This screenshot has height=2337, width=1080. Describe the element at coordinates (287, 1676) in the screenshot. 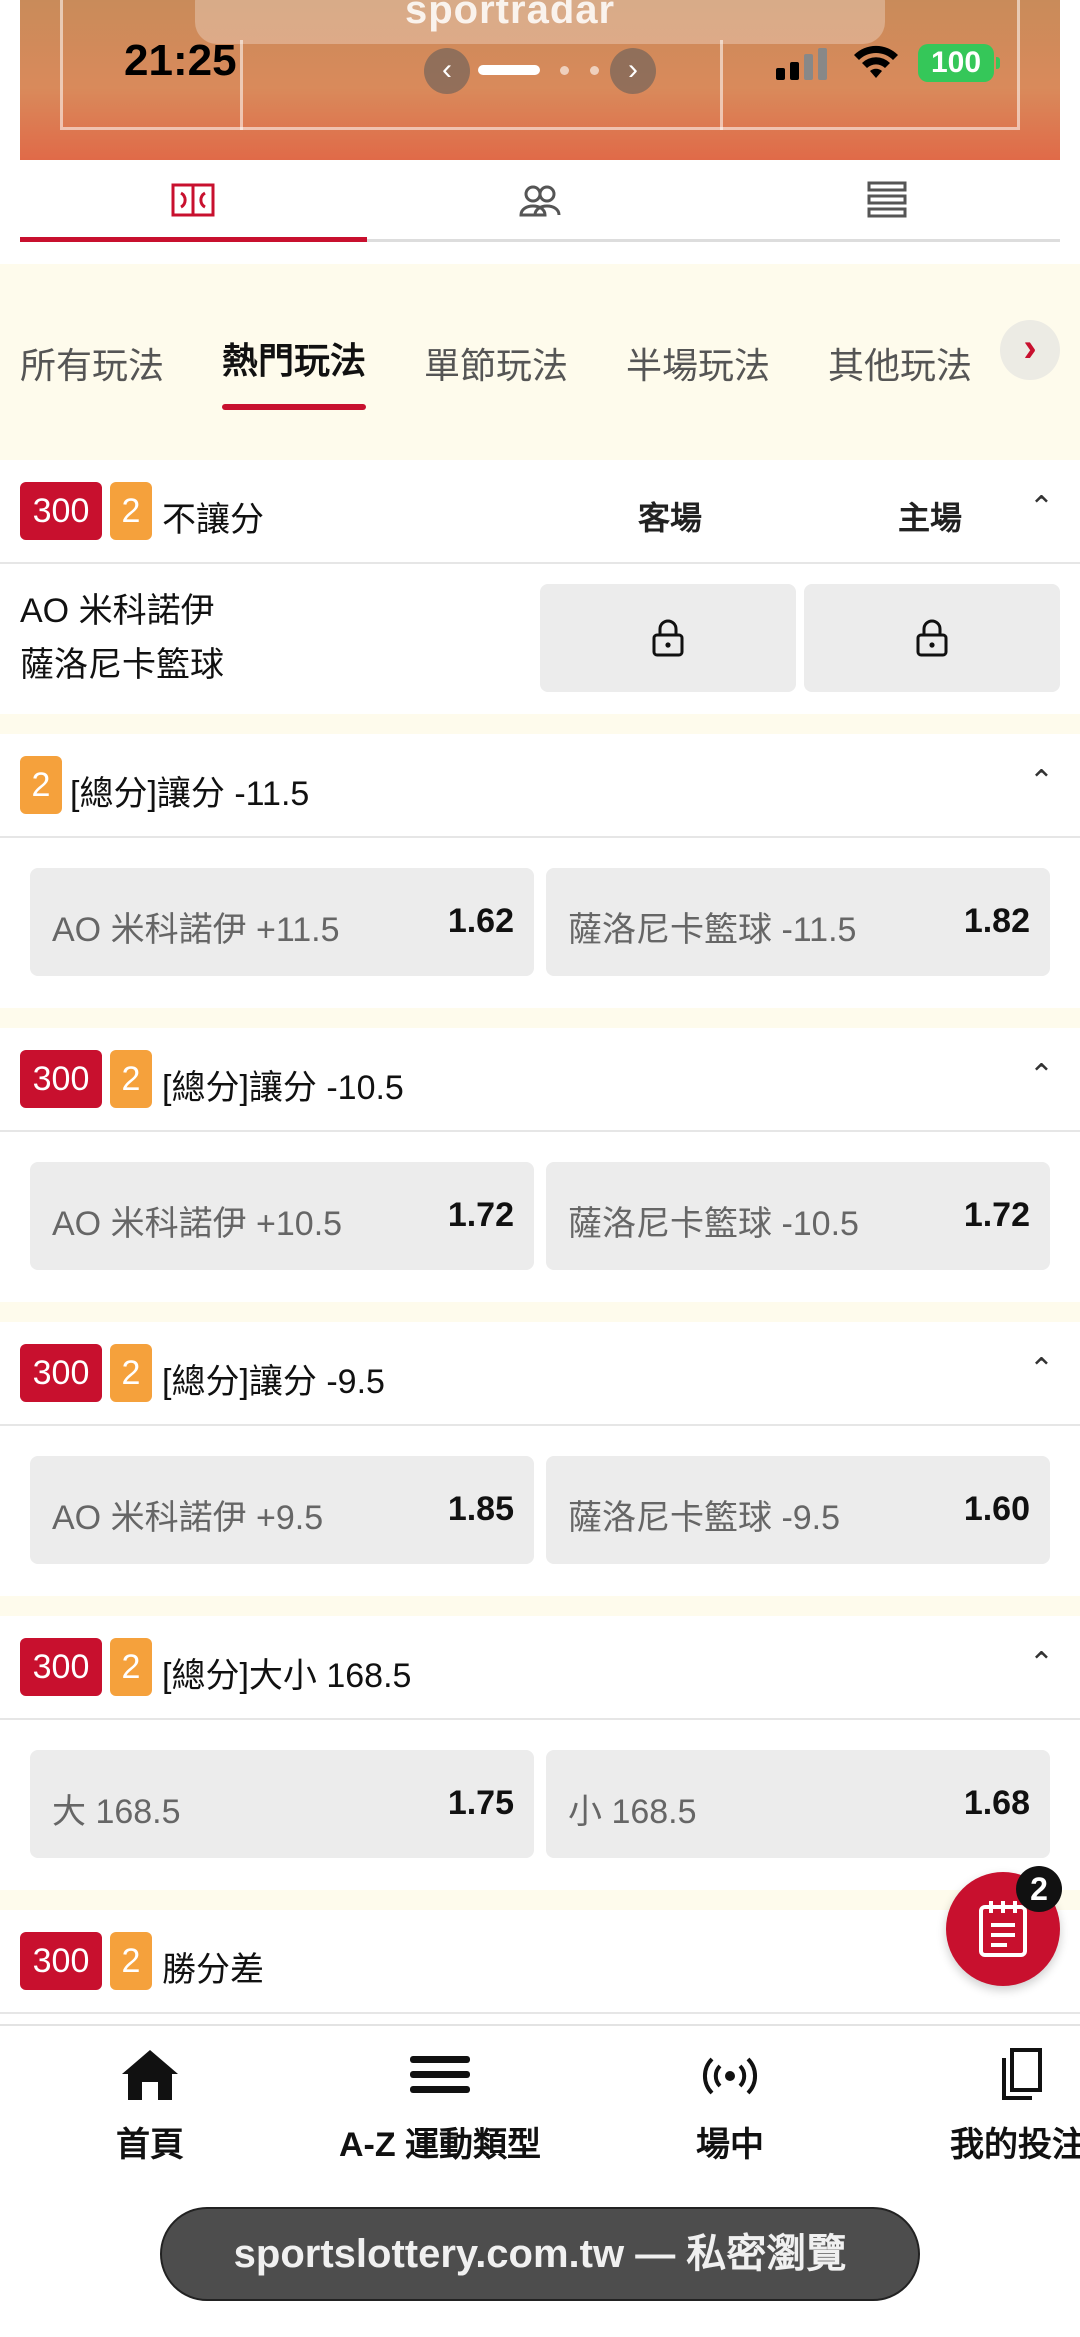

I see `market-title: [總分]大小 168.5` at that location.